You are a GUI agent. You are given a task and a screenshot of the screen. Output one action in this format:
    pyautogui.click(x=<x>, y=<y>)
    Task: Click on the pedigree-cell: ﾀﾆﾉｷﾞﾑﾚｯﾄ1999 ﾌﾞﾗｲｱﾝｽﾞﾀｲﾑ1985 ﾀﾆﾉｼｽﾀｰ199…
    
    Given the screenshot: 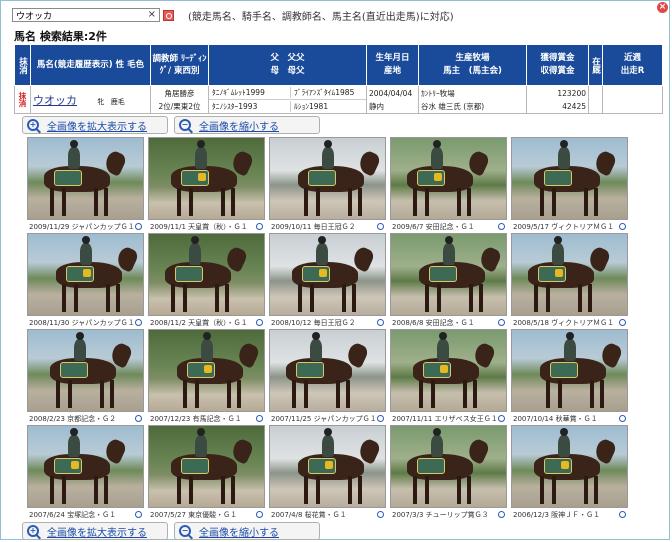 What is the action you would take?
    pyautogui.click(x=287, y=99)
    